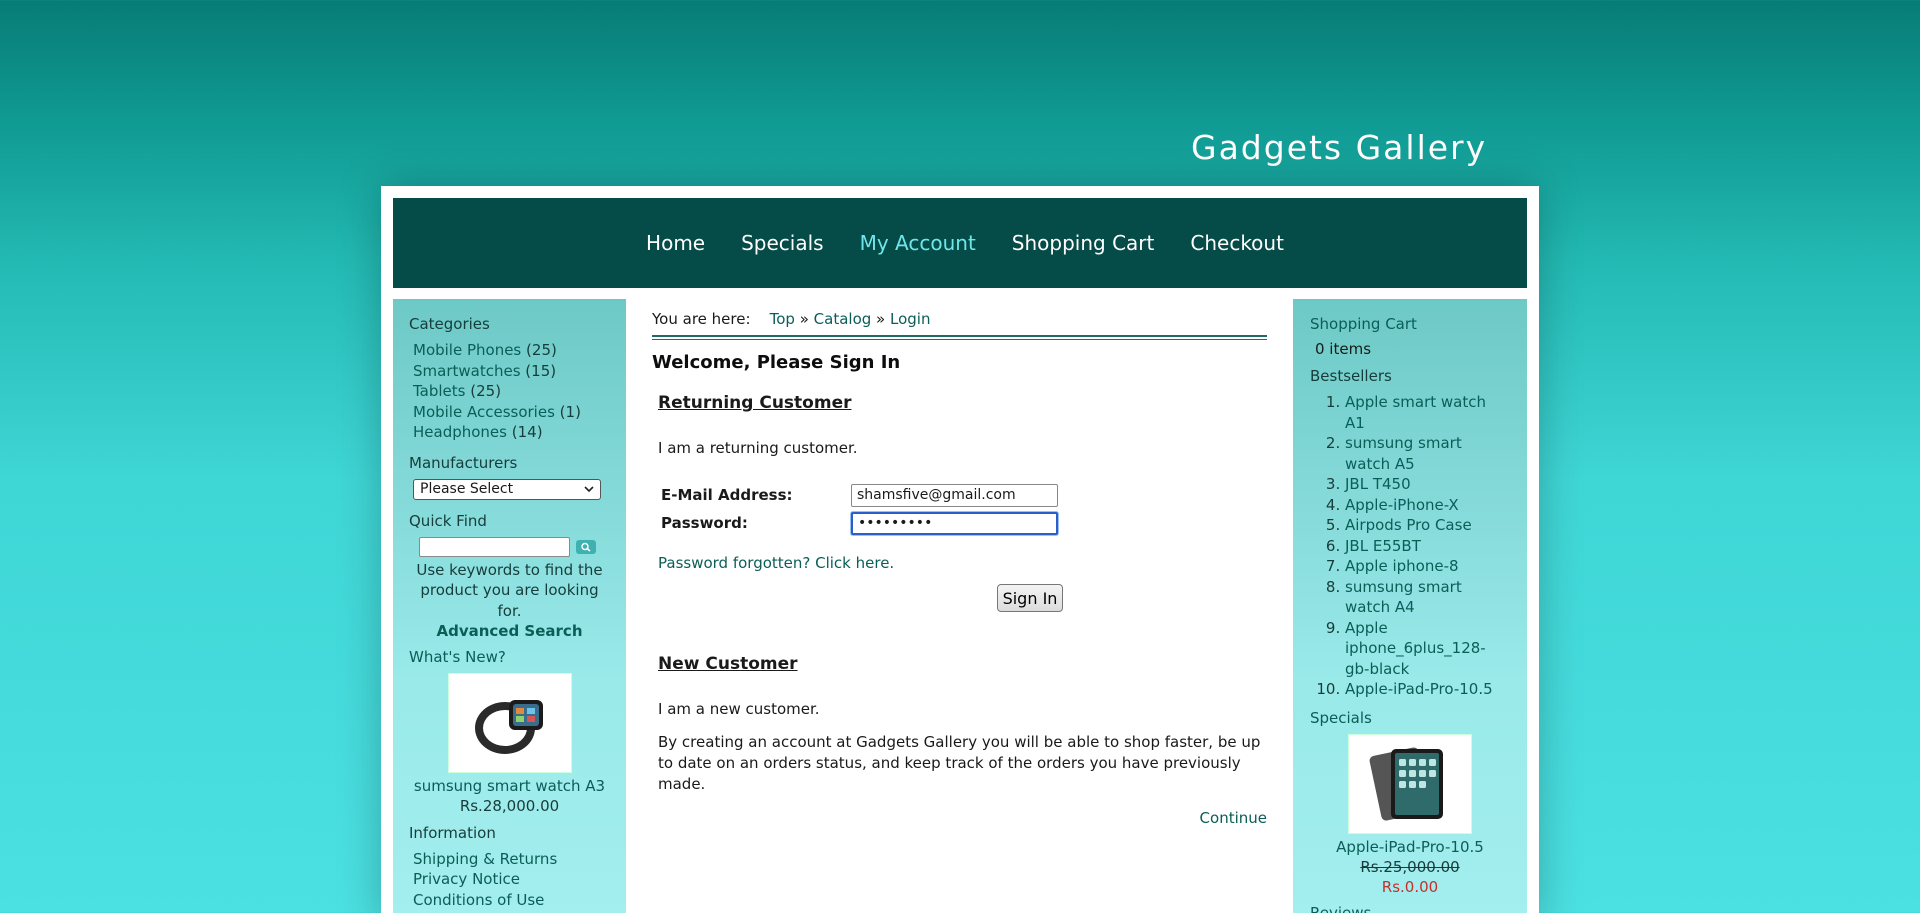 The image size is (1920, 913). What do you see at coordinates (1427, 546) in the screenshot?
I see `bestseller-item: JBL E55BT` at bounding box center [1427, 546].